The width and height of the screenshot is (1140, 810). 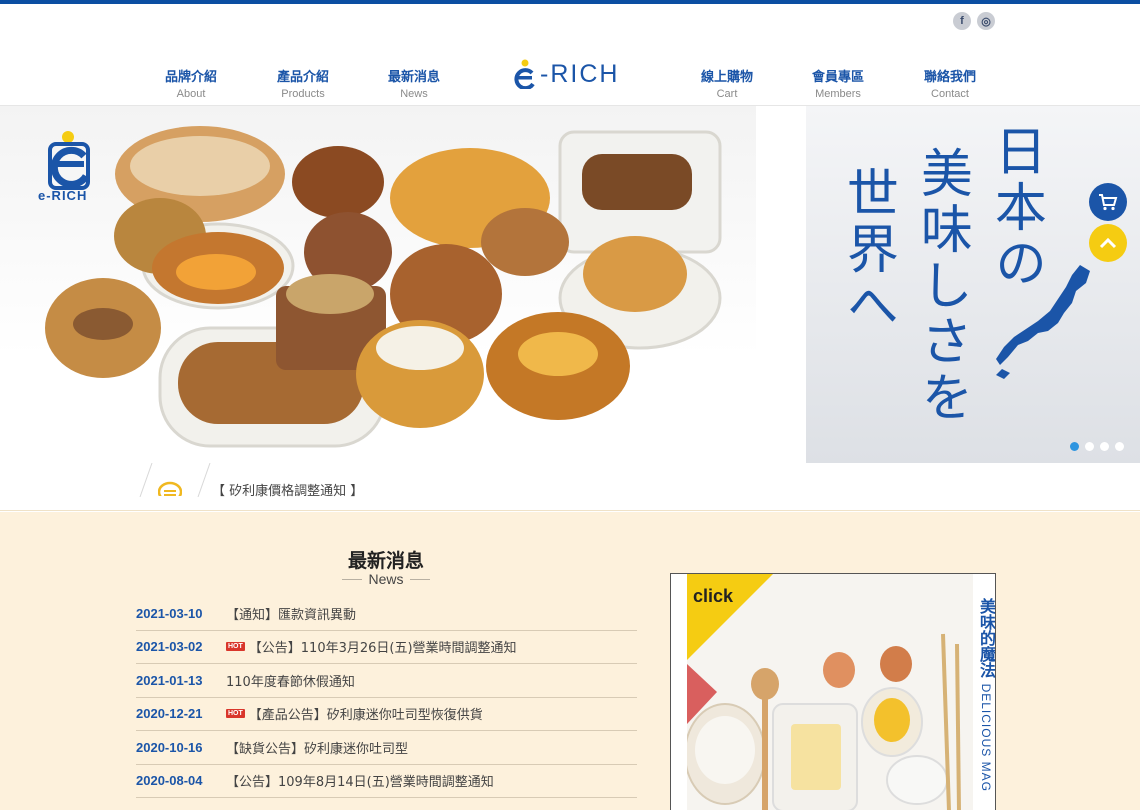 What do you see at coordinates (371, 649) in the screenshot?
I see `news-title: HOT 【公告】110年3月26日(五)營業時間調整通知` at bounding box center [371, 649].